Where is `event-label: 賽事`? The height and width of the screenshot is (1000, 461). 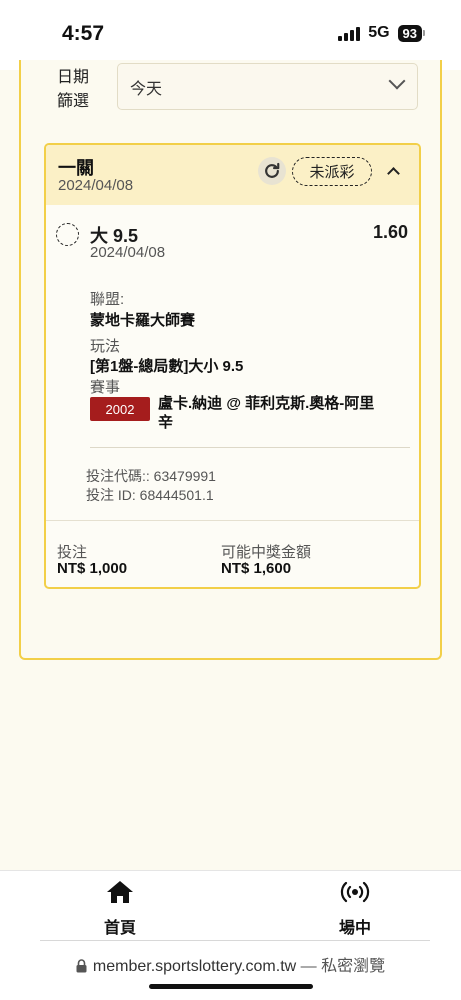 event-label: 賽事 is located at coordinates (105, 387).